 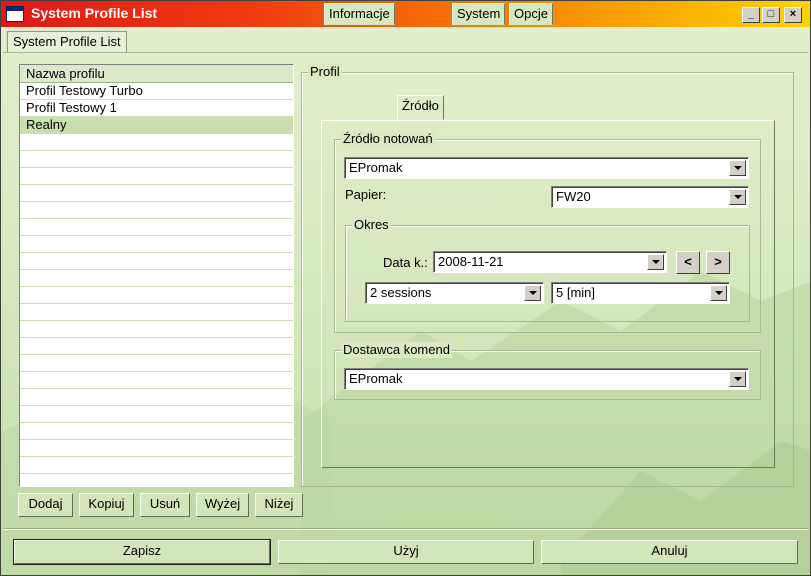 What do you see at coordinates (479, 14) in the screenshot?
I see `tab-system: System` at bounding box center [479, 14].